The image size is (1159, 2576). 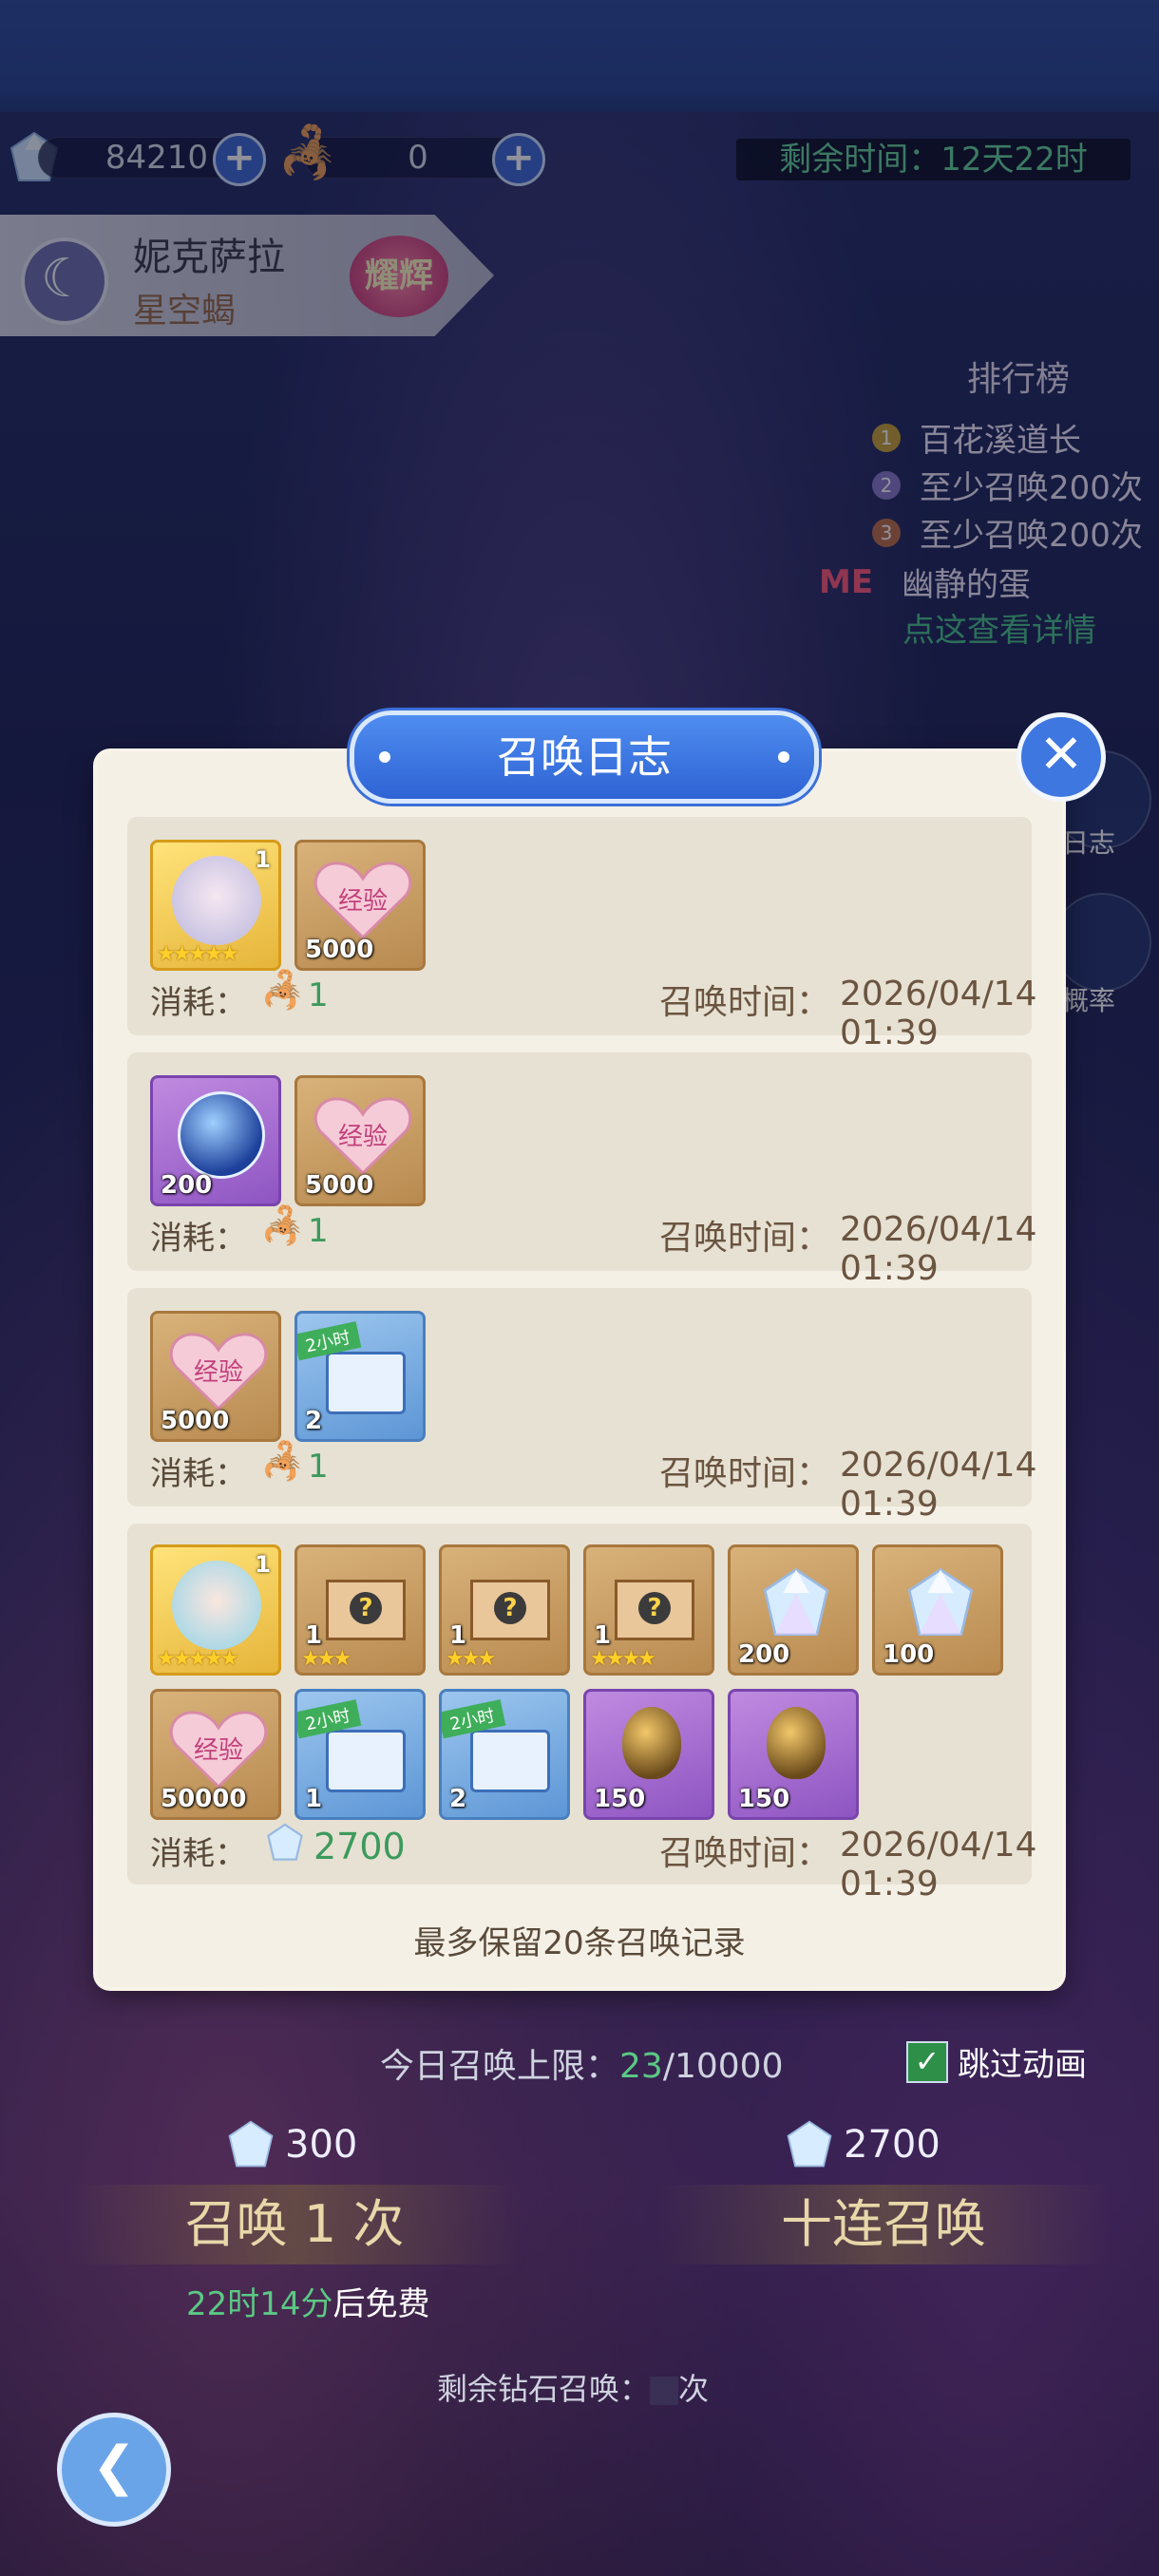 I want to click on item-mystery-box: ? 1 ★★★★, so click(x=648, y=1610).